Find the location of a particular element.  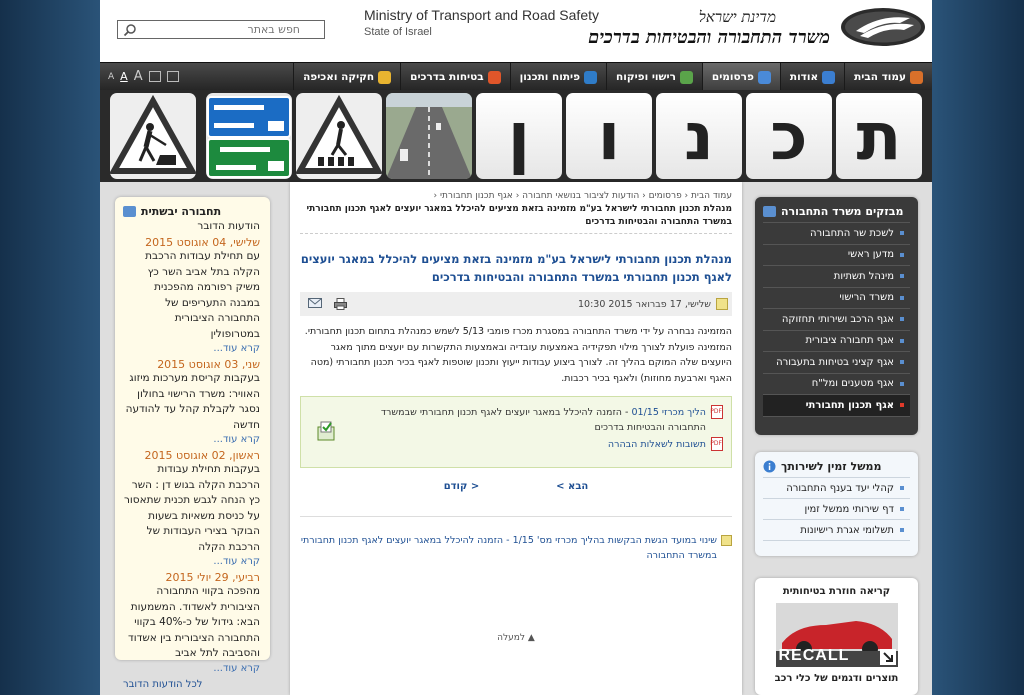

flash-menu-item: מדען ראשי is located at coordinates (836, 255).